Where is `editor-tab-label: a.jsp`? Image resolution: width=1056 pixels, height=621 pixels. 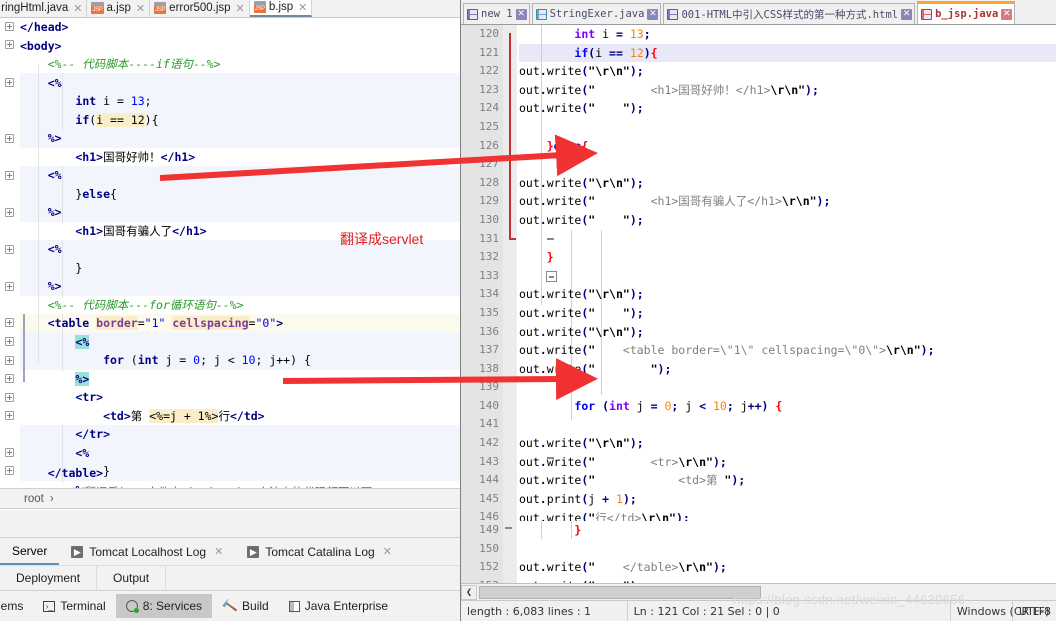 editor-tab-label: a.jsp is located at coordinates (118, 8).